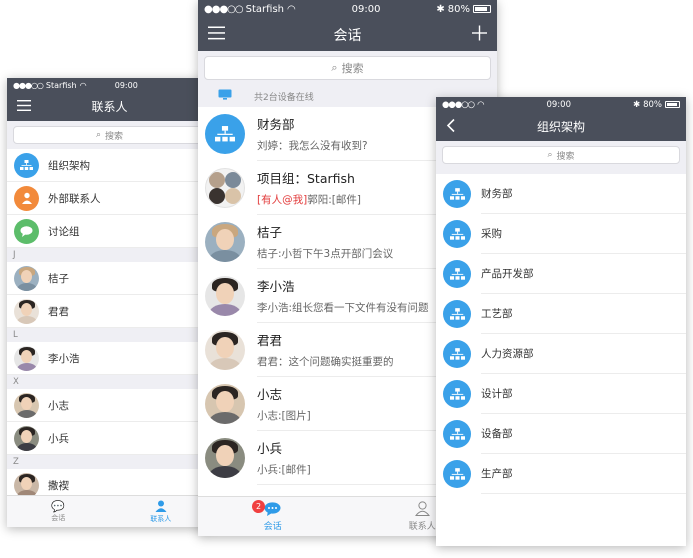  I want to click on department-name: 人力资源部, so click(583, 354).